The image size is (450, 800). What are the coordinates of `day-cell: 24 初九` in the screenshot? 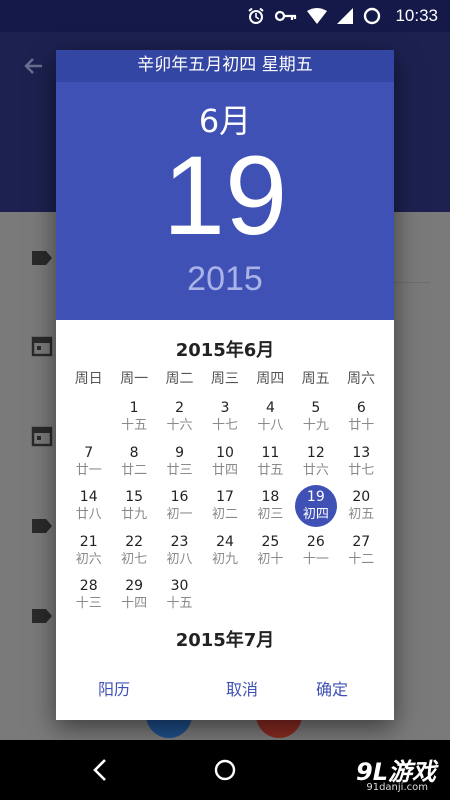 It's located at (225, 551).